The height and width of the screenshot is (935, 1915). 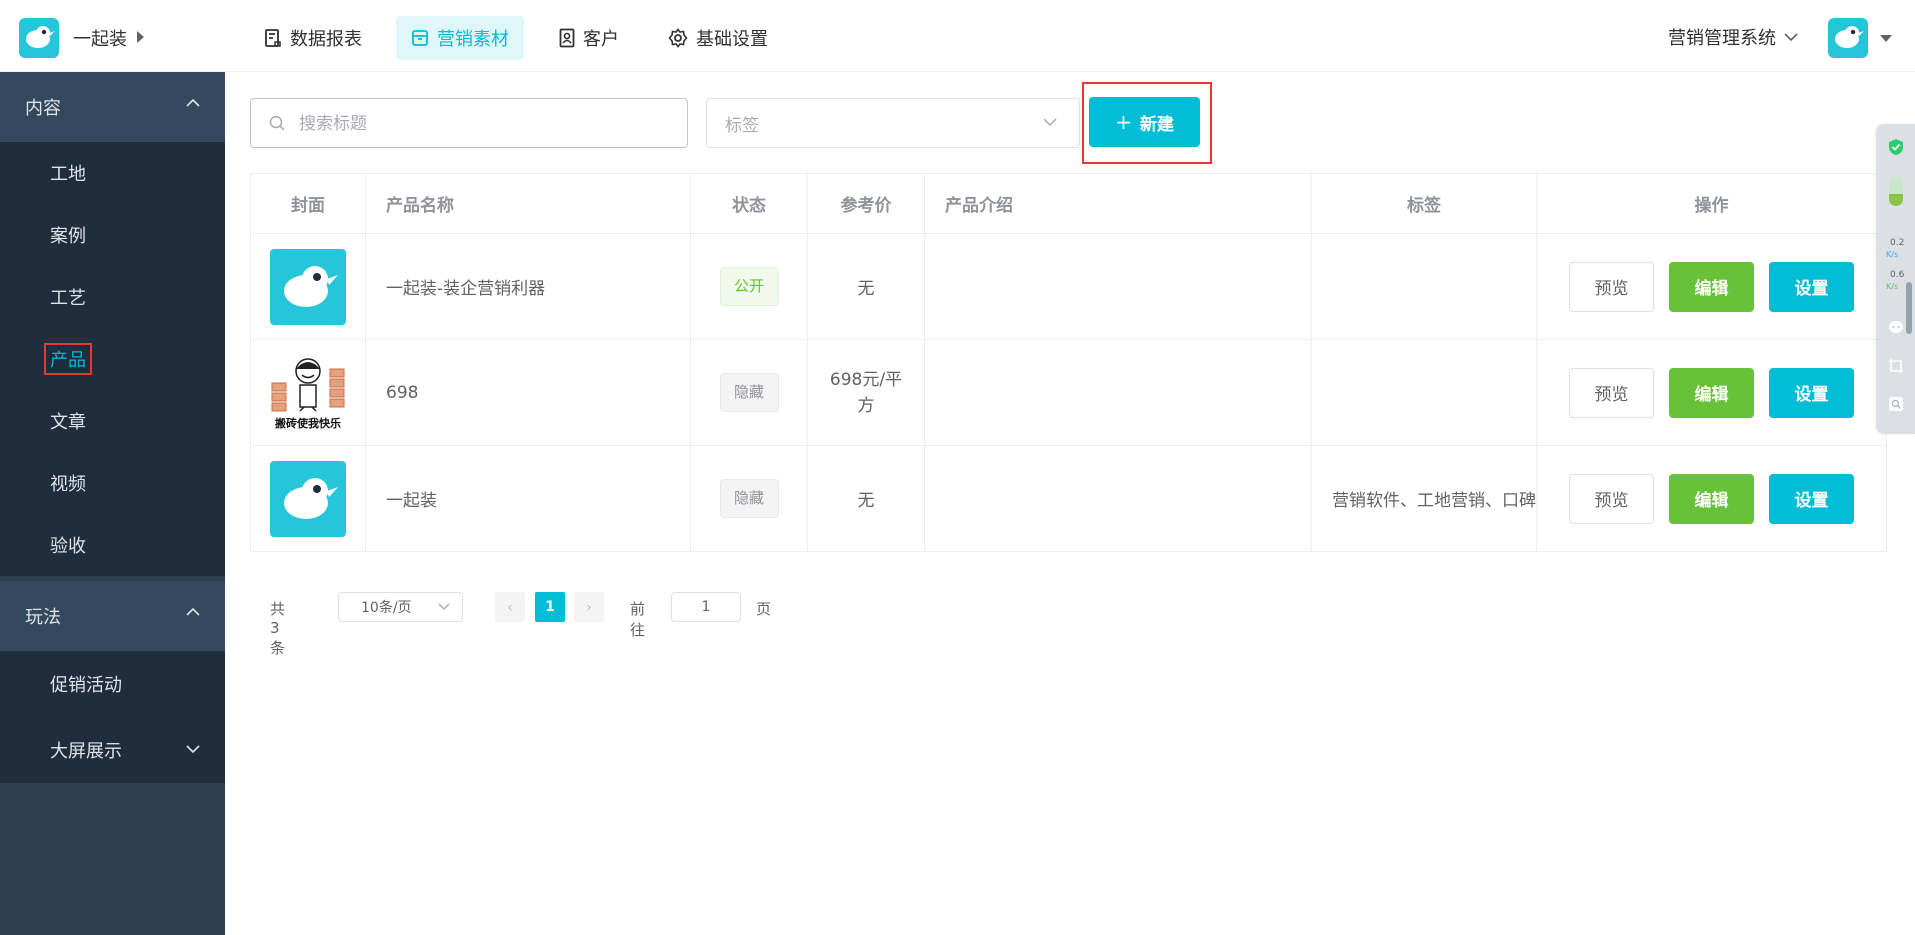 I want to click on chevron-left-icon: ‹, so click(x=510, y=607).